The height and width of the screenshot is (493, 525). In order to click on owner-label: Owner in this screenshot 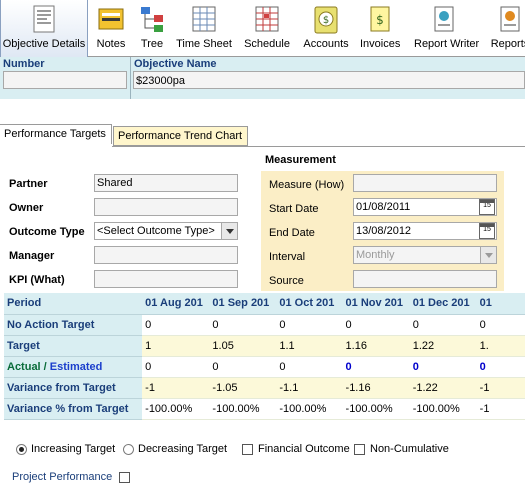, I will do `click(26, 208)`.